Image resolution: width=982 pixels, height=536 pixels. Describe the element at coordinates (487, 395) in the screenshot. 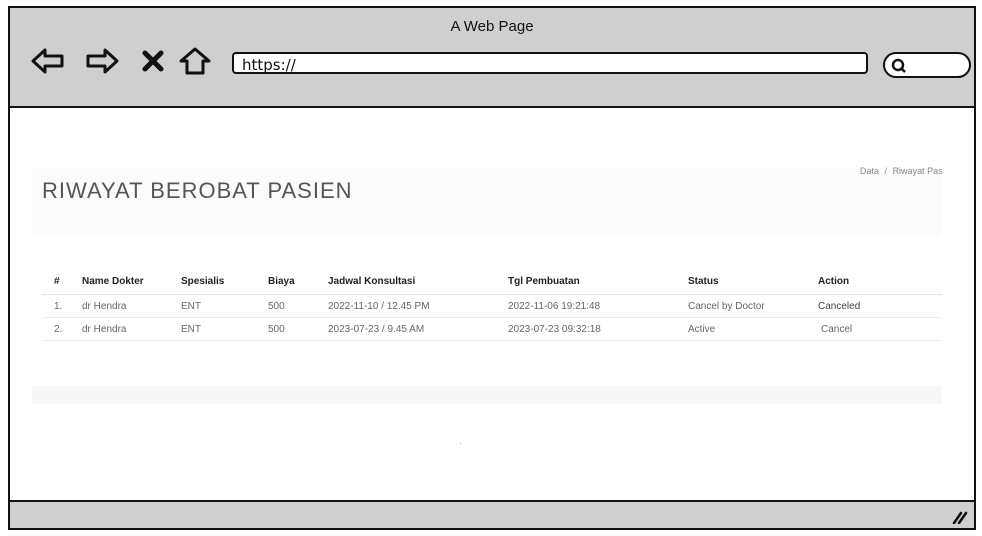

I see `lower-band` at that location.